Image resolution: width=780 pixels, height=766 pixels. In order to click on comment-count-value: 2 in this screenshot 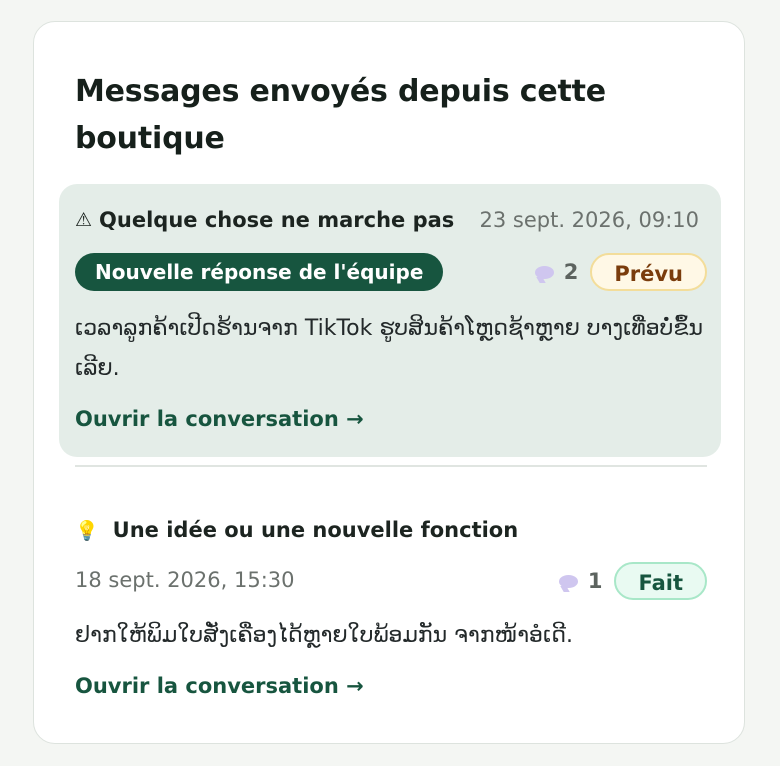, I will do `click(571, 272)`.